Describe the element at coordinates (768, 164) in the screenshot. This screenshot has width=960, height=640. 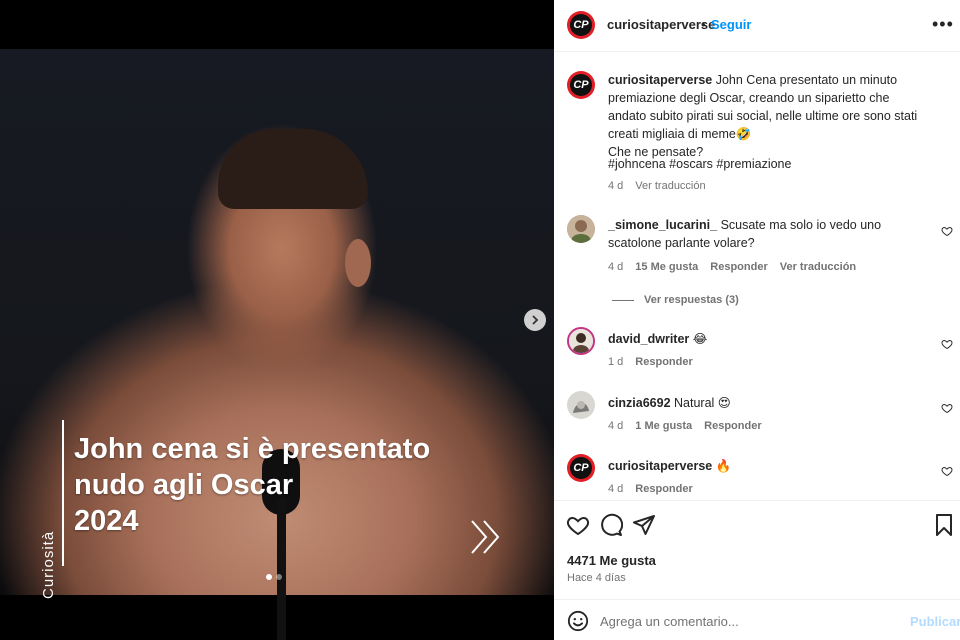
I see `caption-hashtags: #johncena #oscars #premiazione` at that location.